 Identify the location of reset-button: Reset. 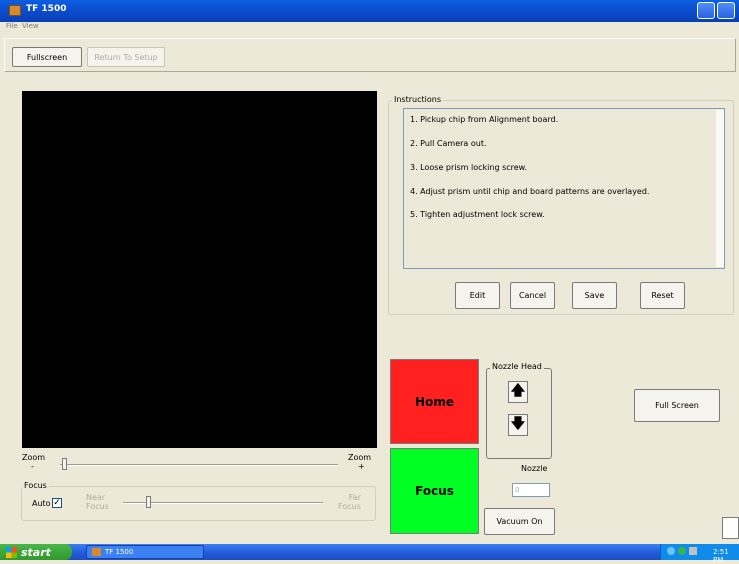
(662, 295).